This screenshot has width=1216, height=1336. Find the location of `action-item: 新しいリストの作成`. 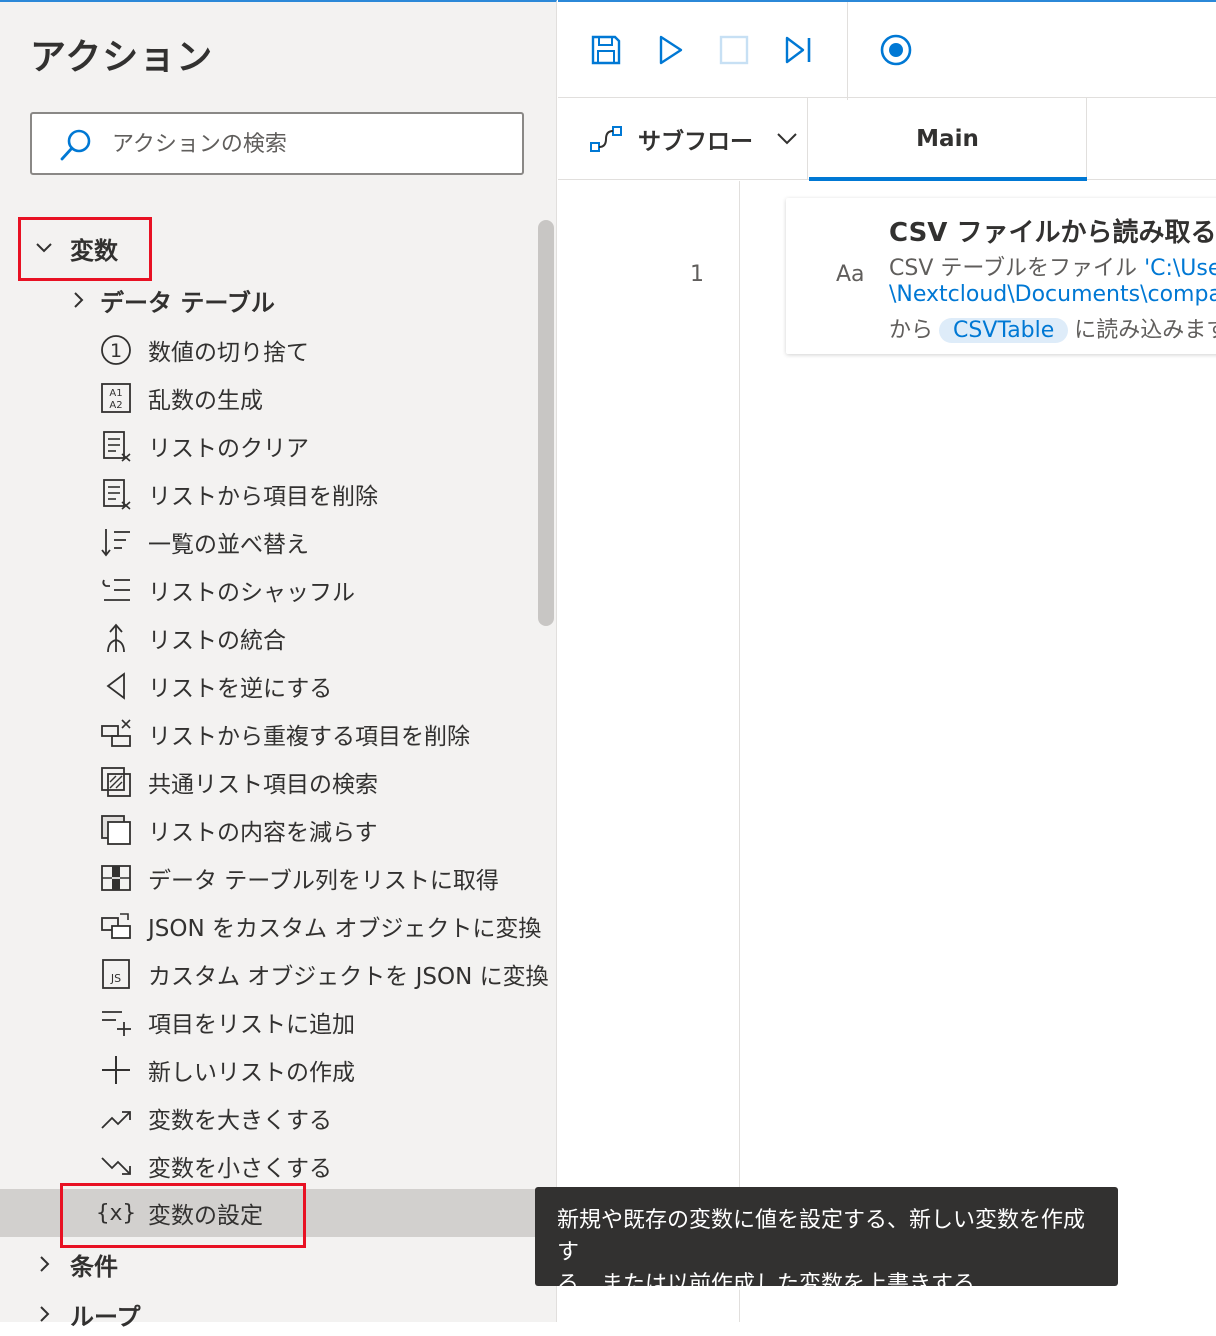

action-item: 新しいリストの作成 is located at coordinates (278, 1070).